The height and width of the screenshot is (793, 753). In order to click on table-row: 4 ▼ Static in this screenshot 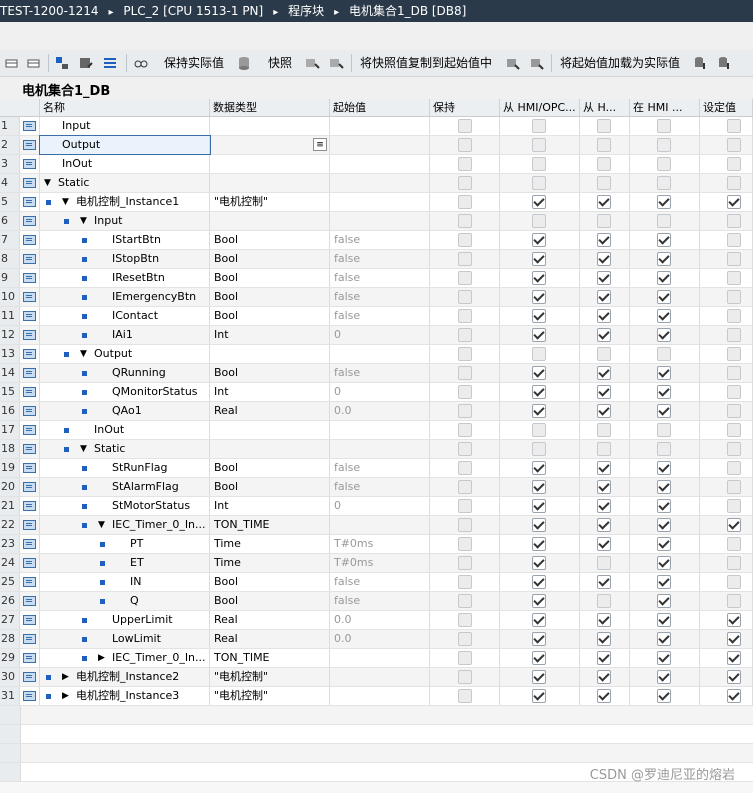, I will do `click(376, 183)`.